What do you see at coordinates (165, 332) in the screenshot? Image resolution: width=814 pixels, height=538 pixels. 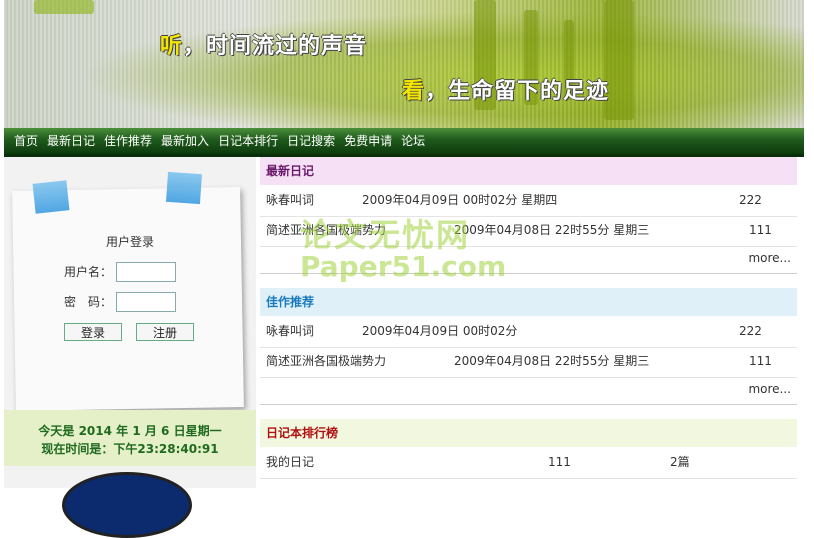 I see `register-button: 注册` at bounding box center [165, 332].